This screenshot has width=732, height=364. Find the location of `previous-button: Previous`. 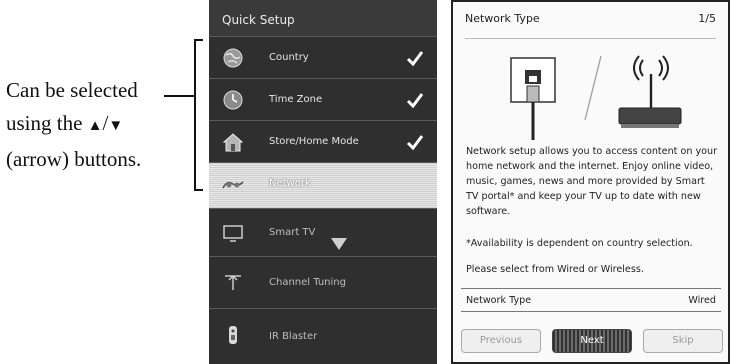

previous-button: Previous is located at coordinates (501, 341).